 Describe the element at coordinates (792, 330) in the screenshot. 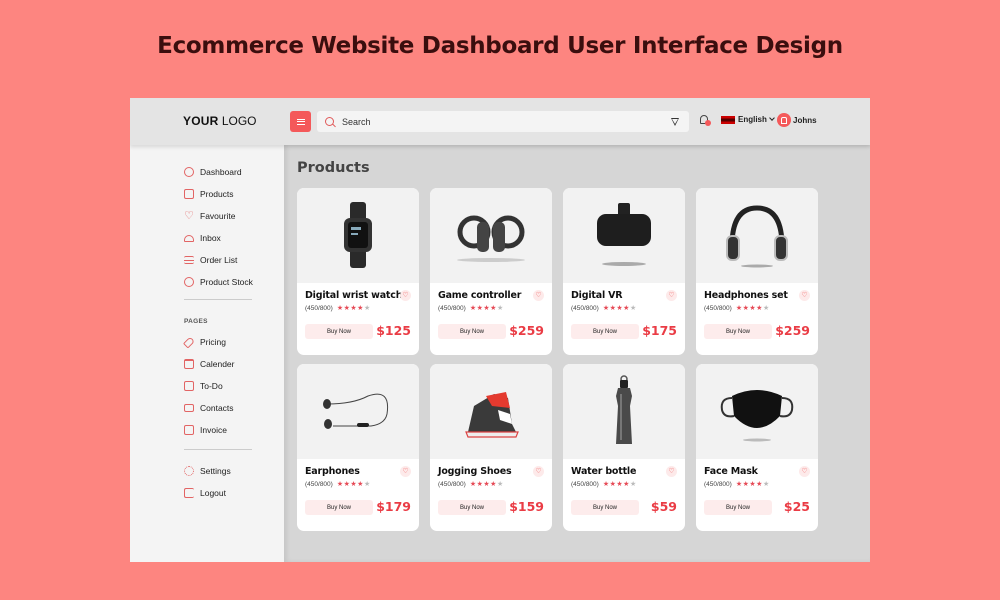

I see `product-price: $259` at that location.